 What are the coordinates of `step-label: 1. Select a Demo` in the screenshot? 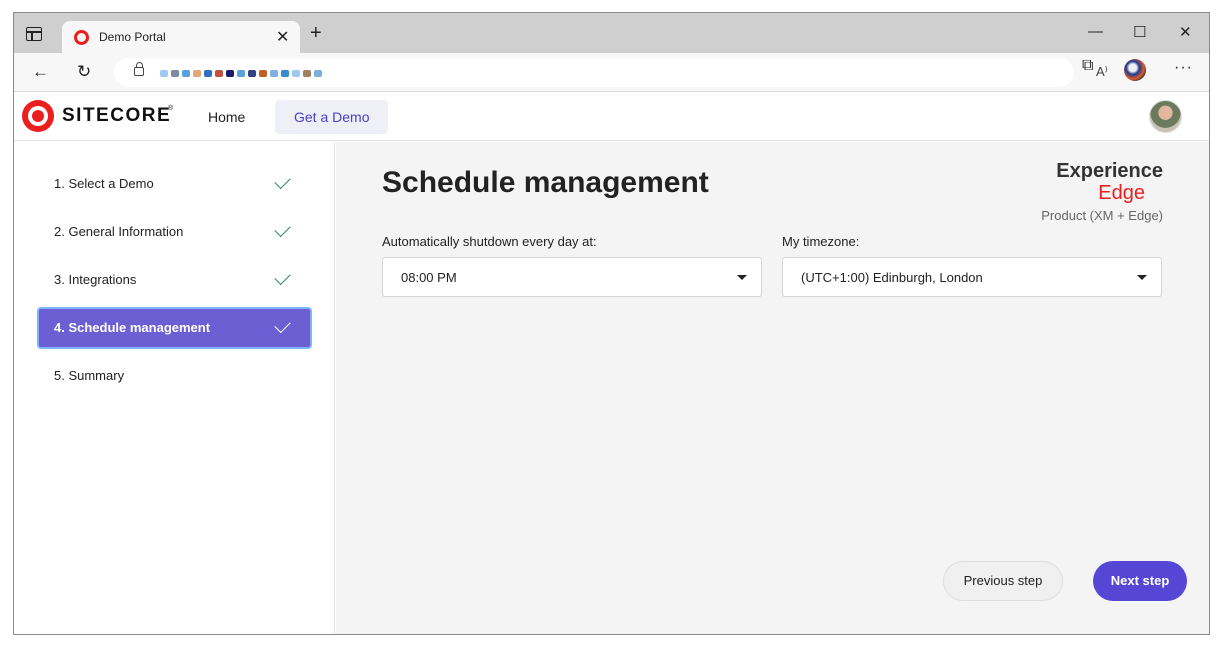 It's located at (104, 183).